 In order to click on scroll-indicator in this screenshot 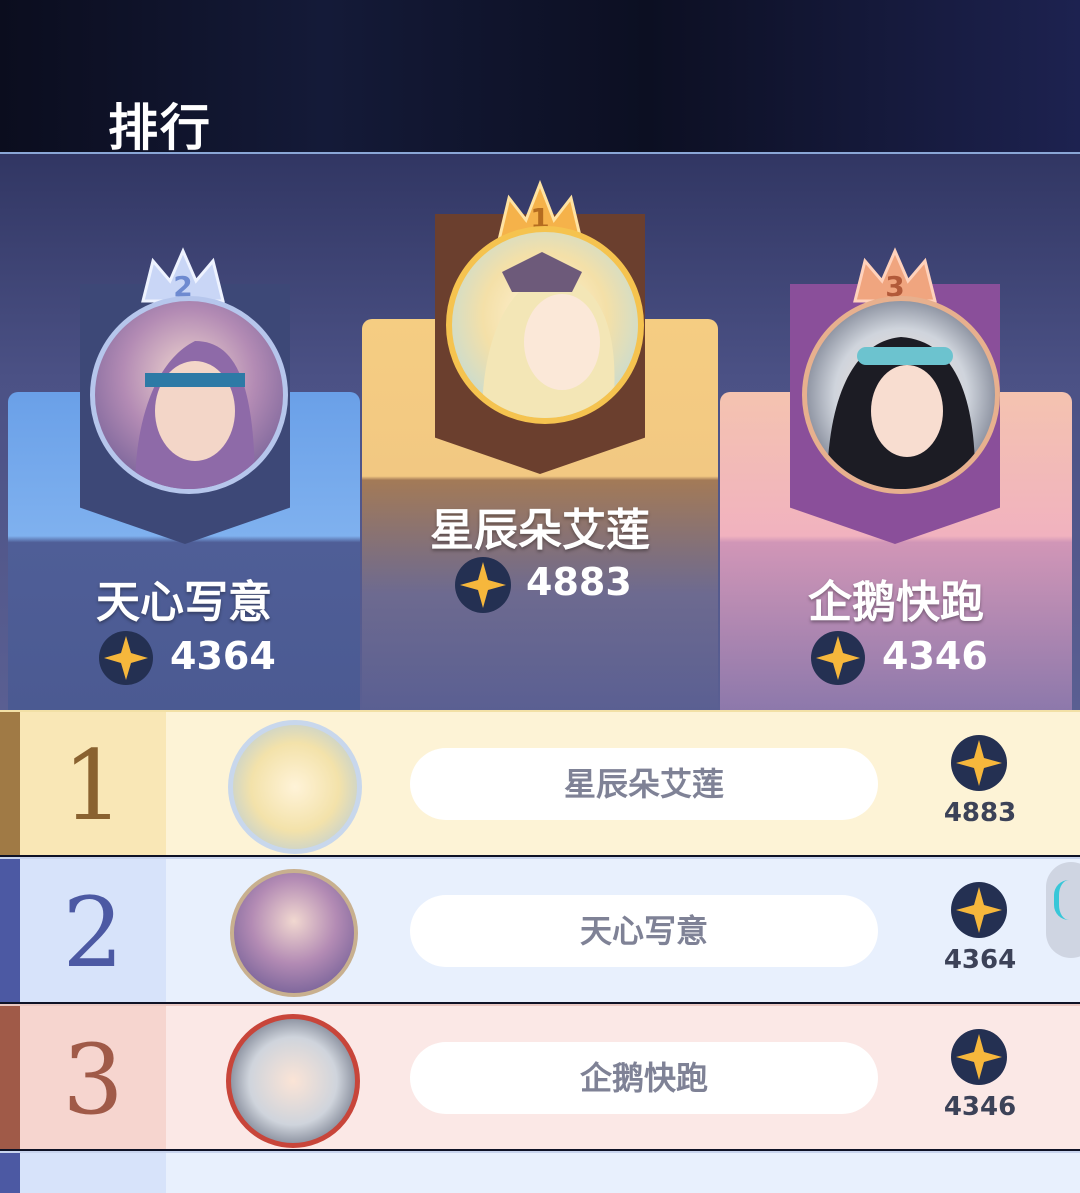, I will do `click(1061, 900)`.